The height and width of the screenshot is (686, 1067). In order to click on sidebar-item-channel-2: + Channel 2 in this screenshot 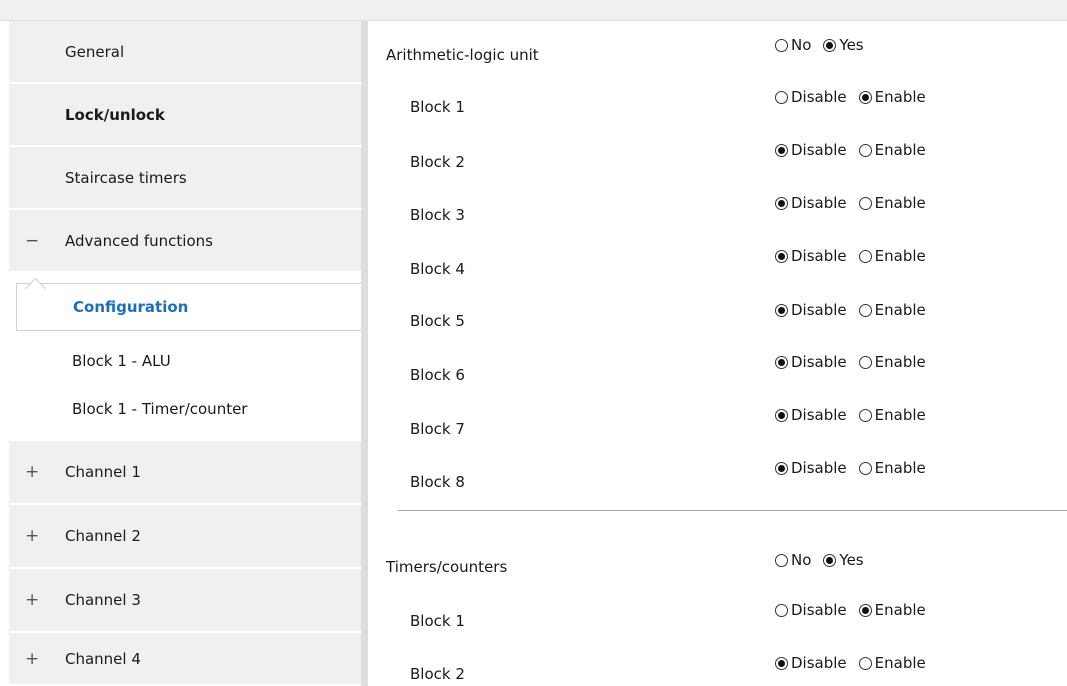, I will do `click(185, 537)`.